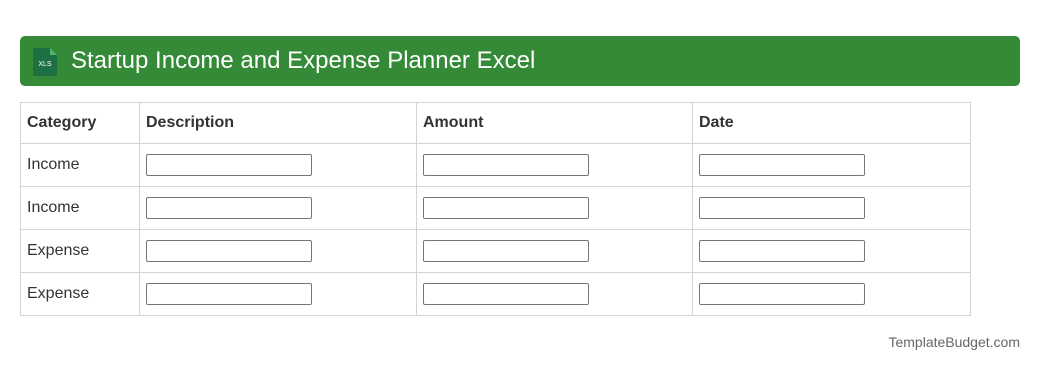 This screenshot has width=1040, height=372. Describe the element at coordinates (954, 342) in the screenshot. I see `site-credit: TemplateBudget.com` at that location.